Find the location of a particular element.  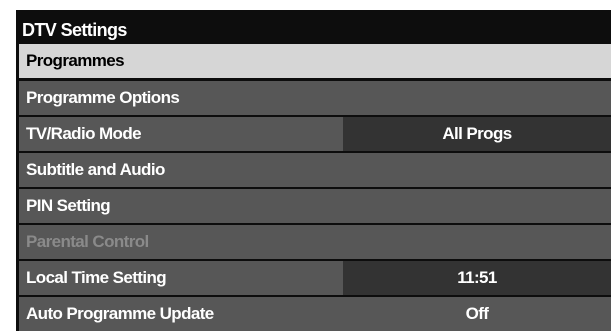

menu-item-label: Subtitle and Audio is located at coordinates (95, 169).